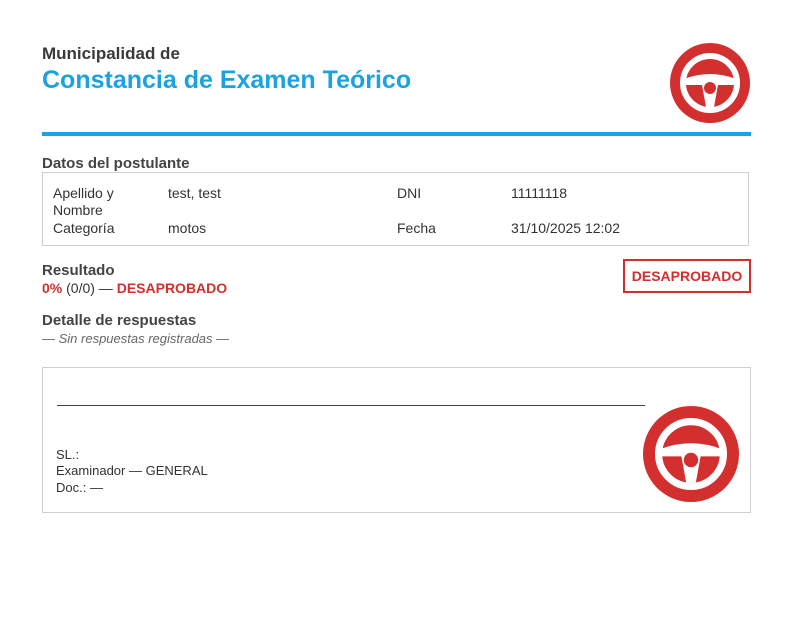 This screenshot has width=792, height=641. What do you see at coordinates (187, 228) in the screenshot?
I see `category-value: motos` at bounding box center [187, 228].